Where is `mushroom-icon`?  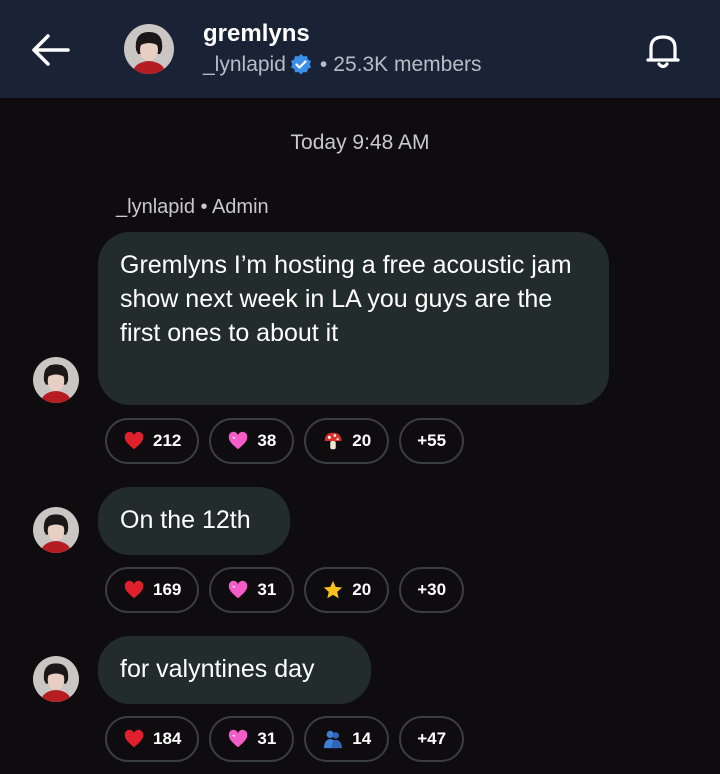
mushroom-icon is located at coordinates (333, 441).